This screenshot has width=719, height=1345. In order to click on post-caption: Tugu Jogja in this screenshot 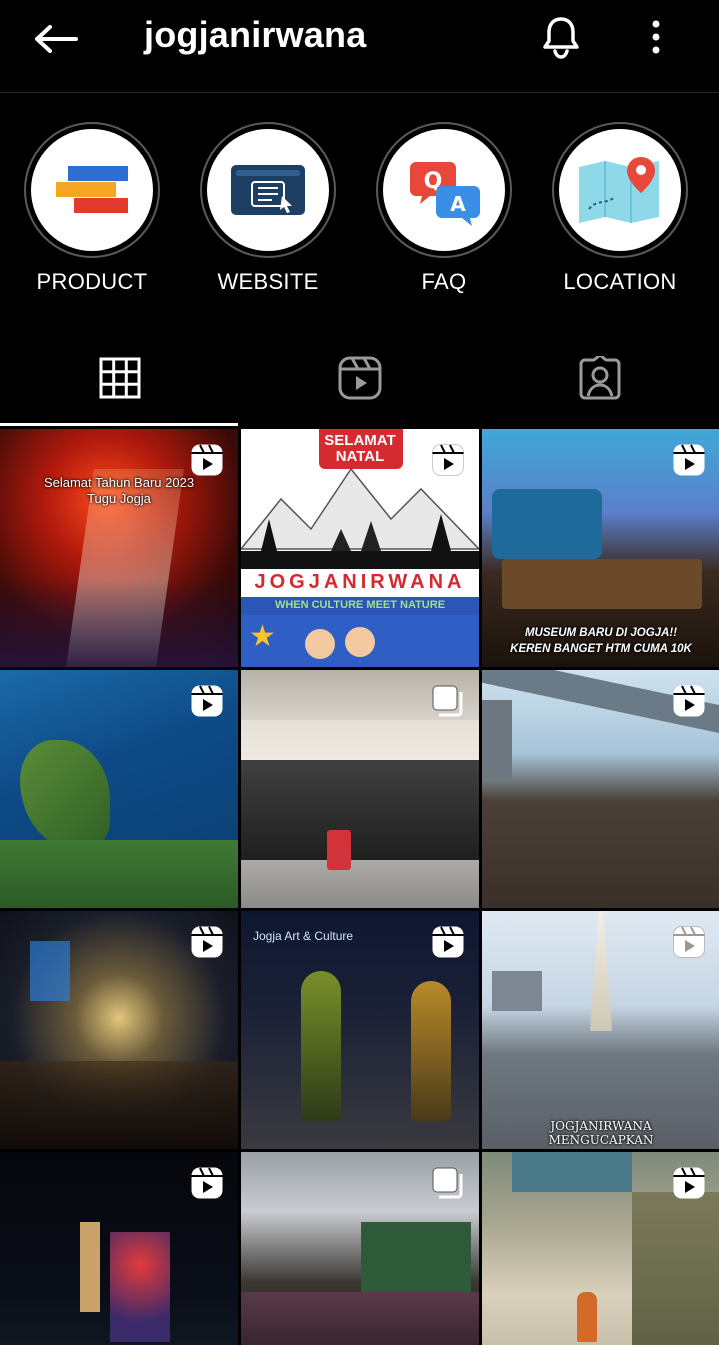, I will do `click(119, 498)`.